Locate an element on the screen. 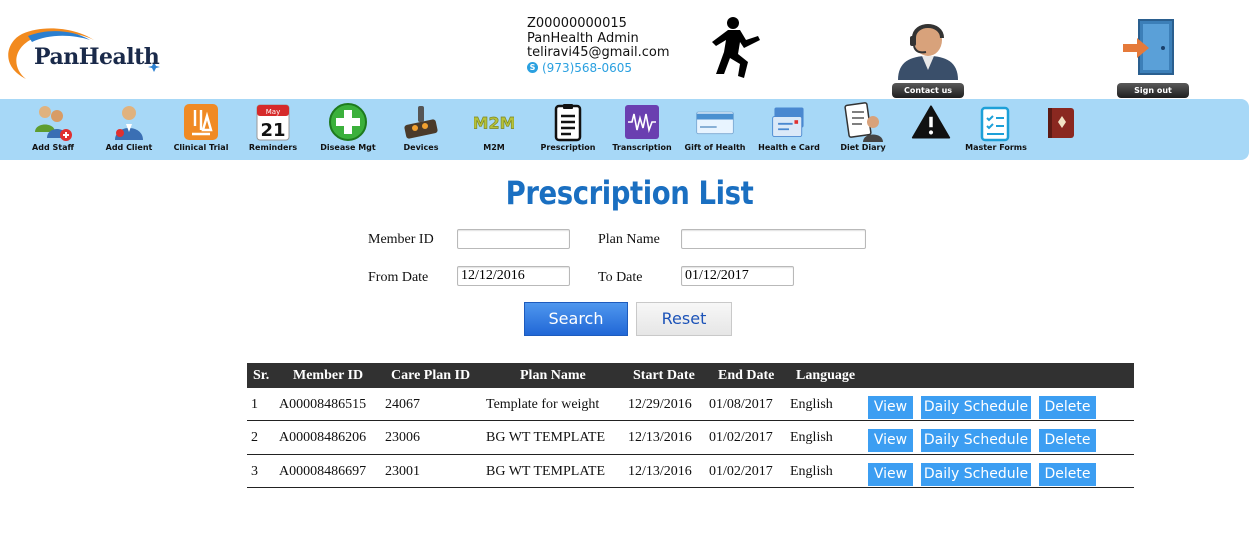  toolbar-clinical-trial: Clinical Trial is located at coordinates (201, 129).